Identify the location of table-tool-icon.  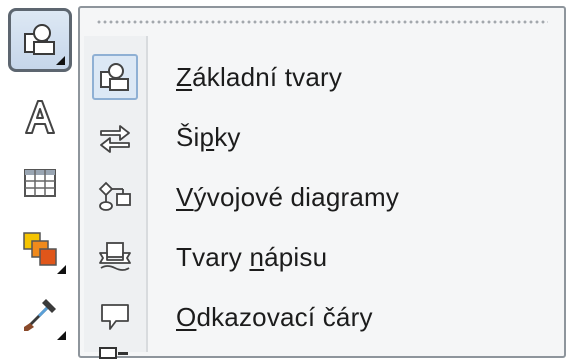
(40, 183).